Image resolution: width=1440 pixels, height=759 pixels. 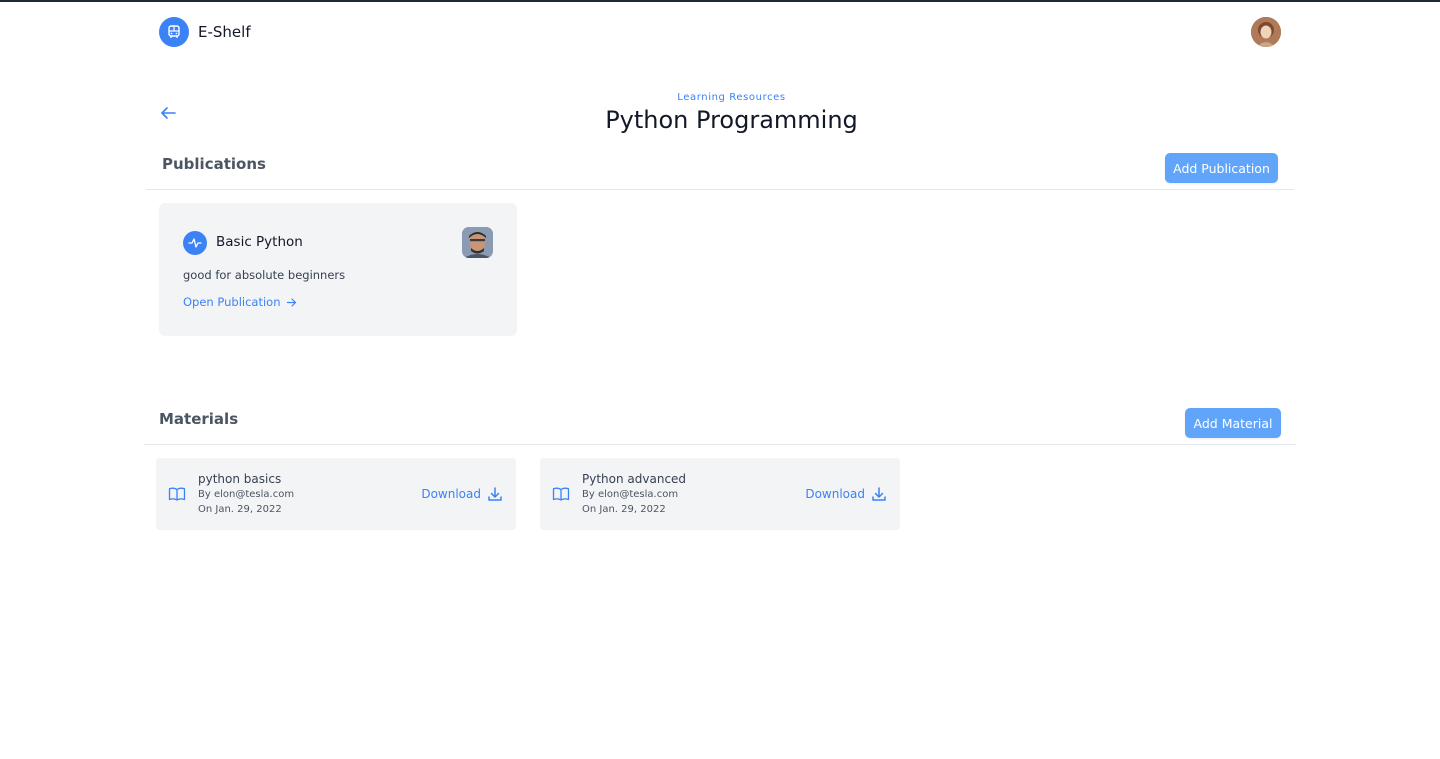 I want to click on publication-title: Basic Python, so click(x=259, y=242).